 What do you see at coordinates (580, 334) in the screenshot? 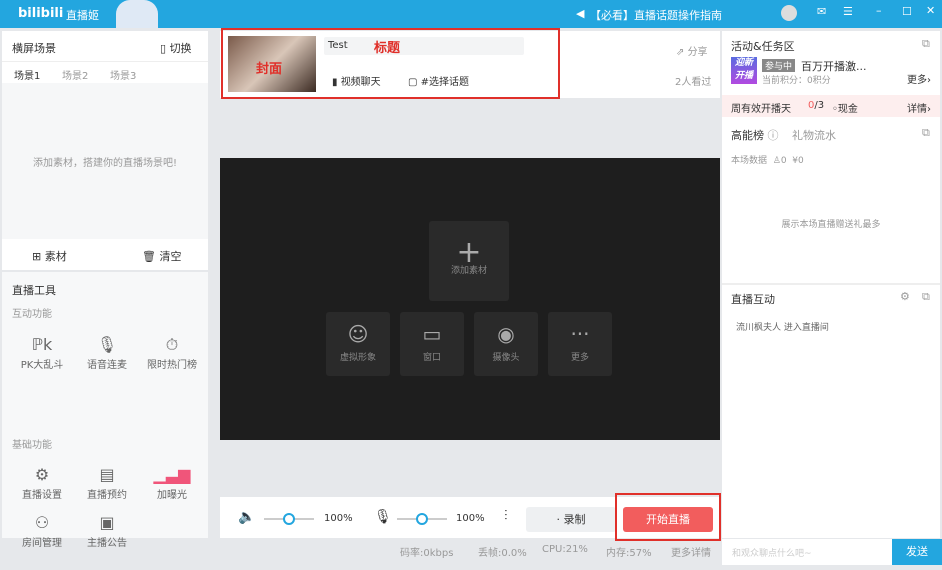
I see `more-icon: ···` at bounding box center [580, 334].